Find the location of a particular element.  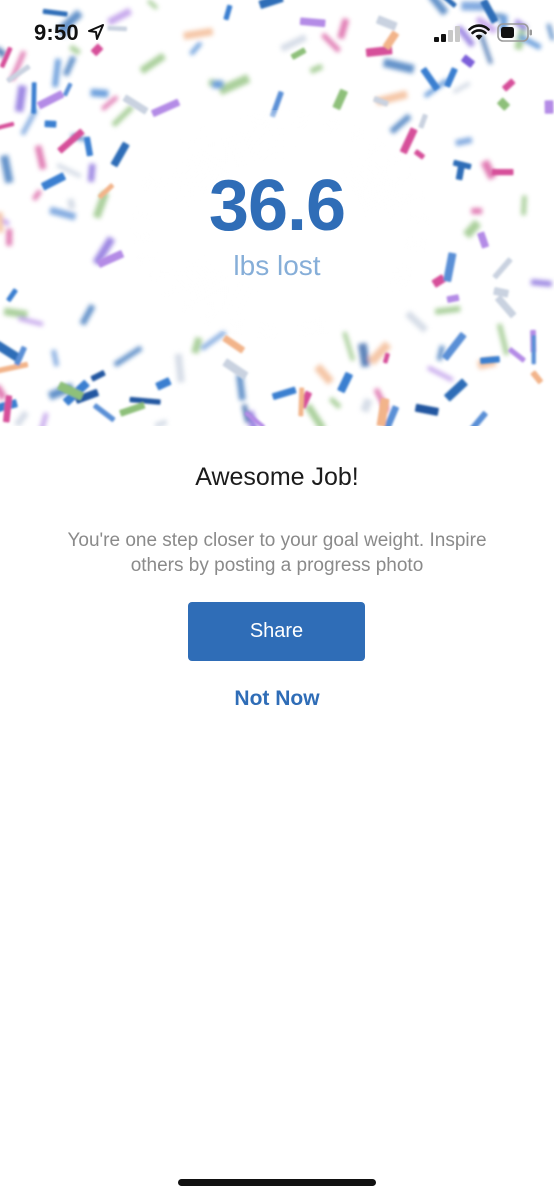

status-bar: 9:50 is located at coordinates (277, 33).